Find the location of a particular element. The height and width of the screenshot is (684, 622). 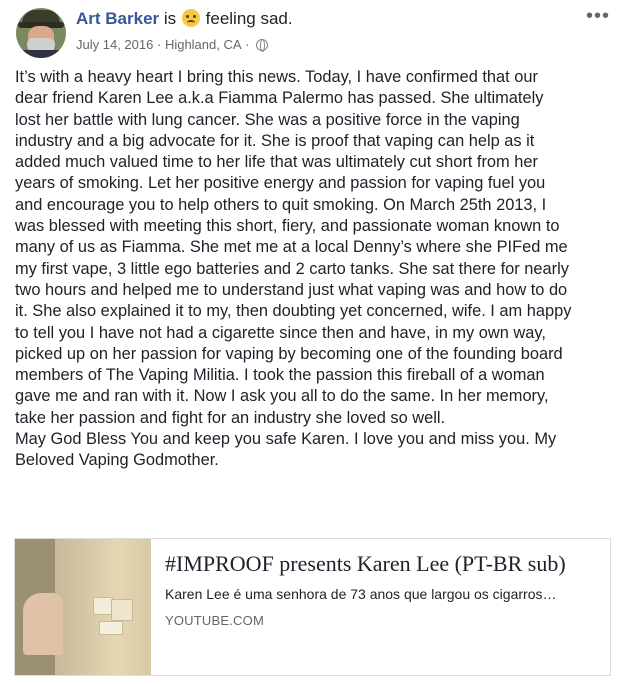

thumbnail-arm is located at coordinates (43, 624).